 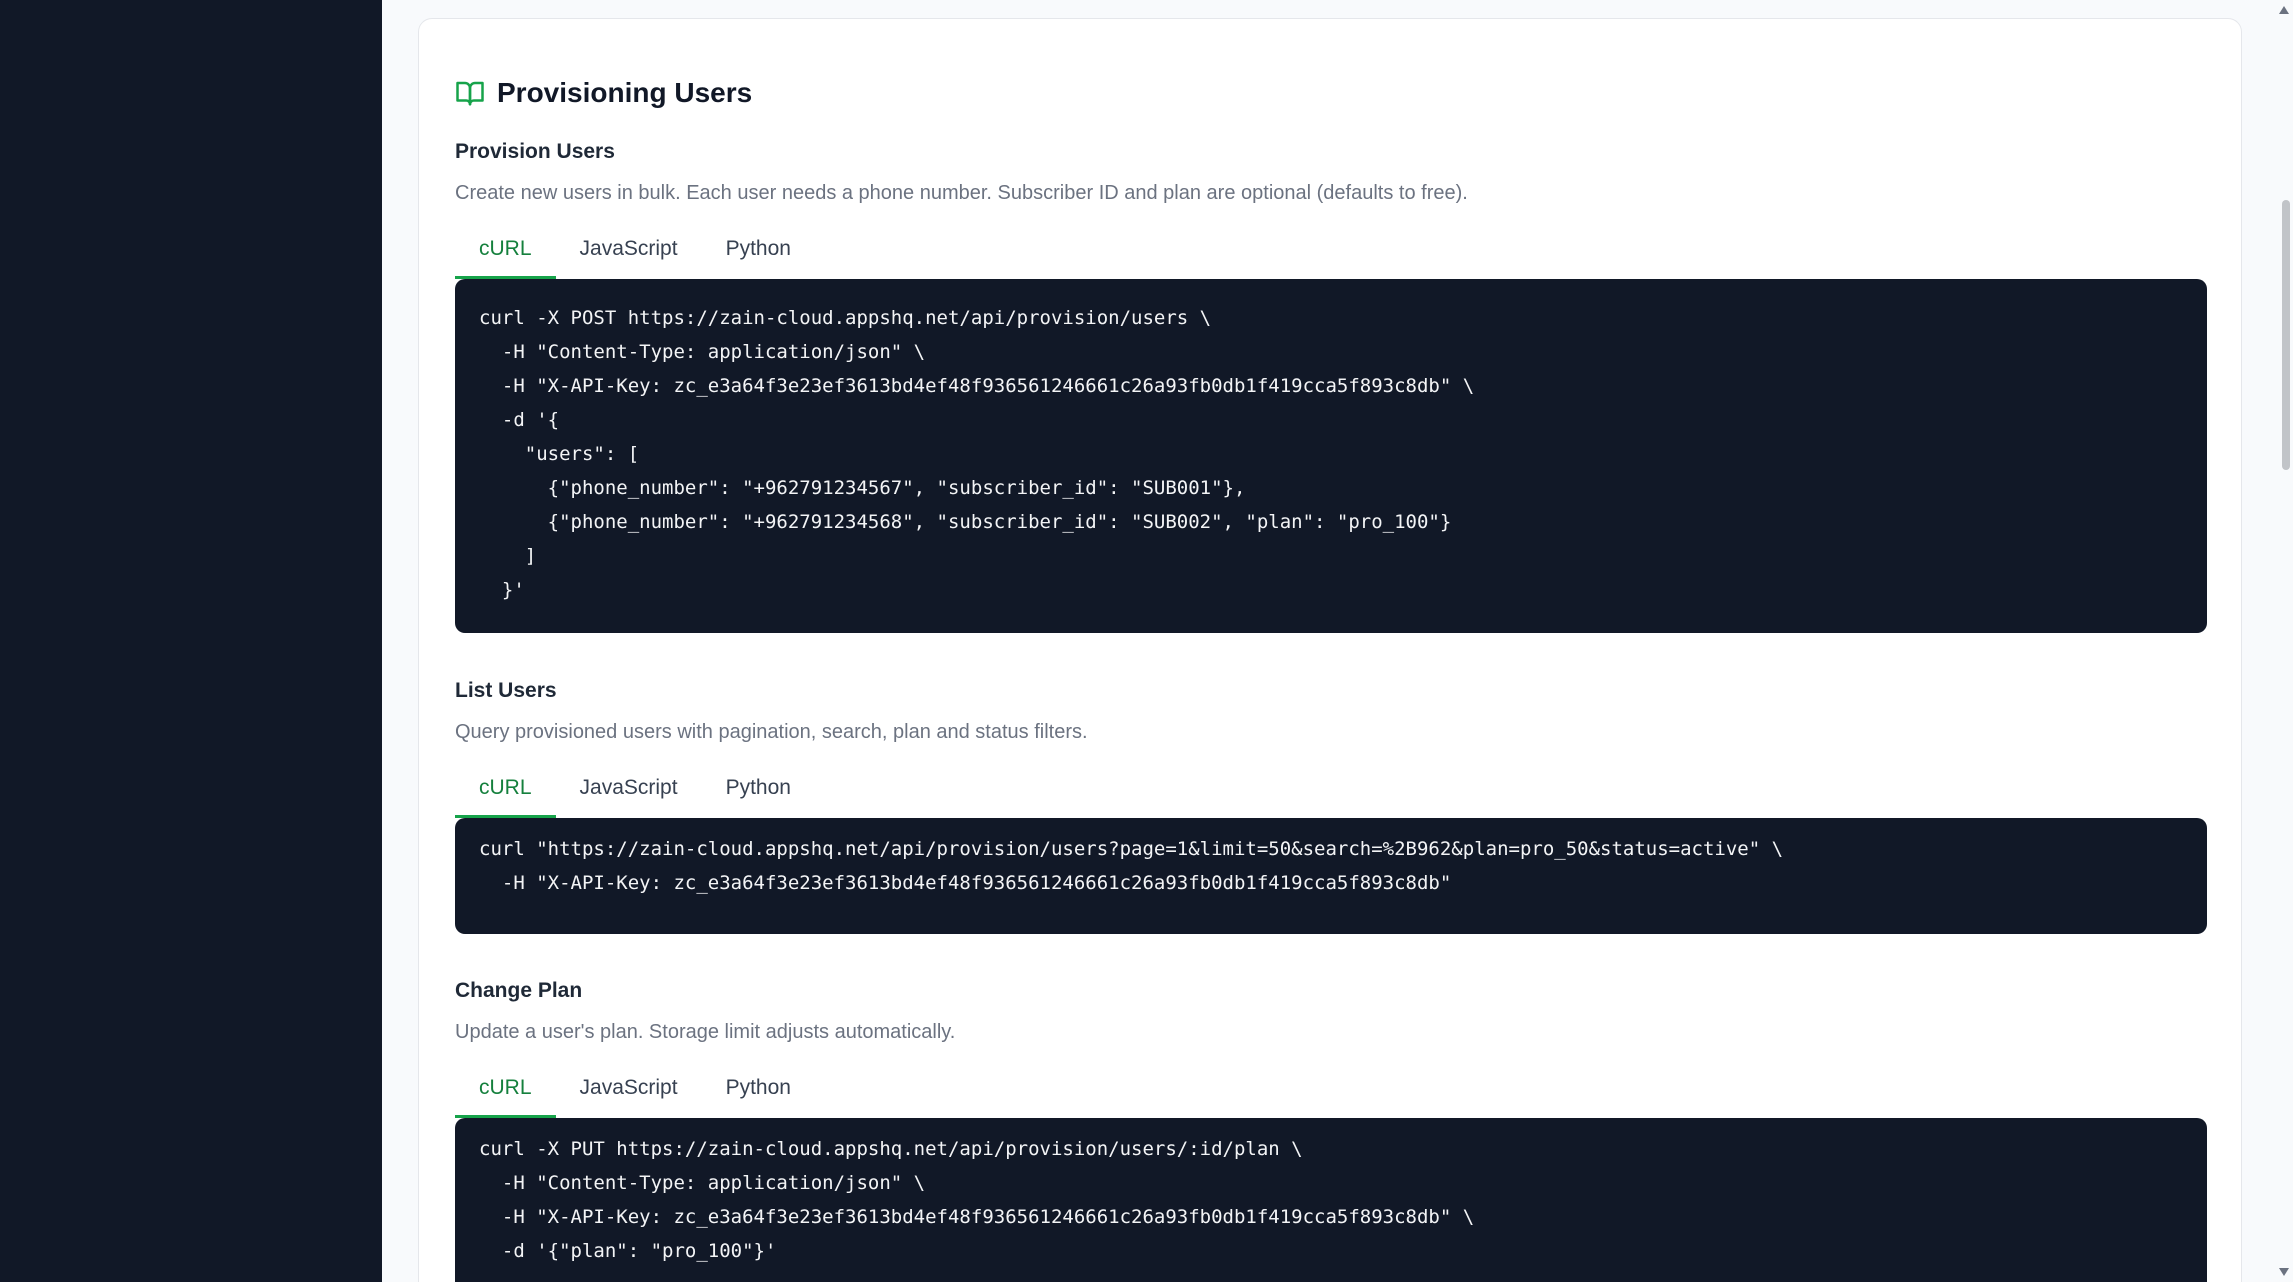 What do you see at coordinates (506, 690) in the screenshot?
I see `section-title: List Users` at bounding box center [506, 690].